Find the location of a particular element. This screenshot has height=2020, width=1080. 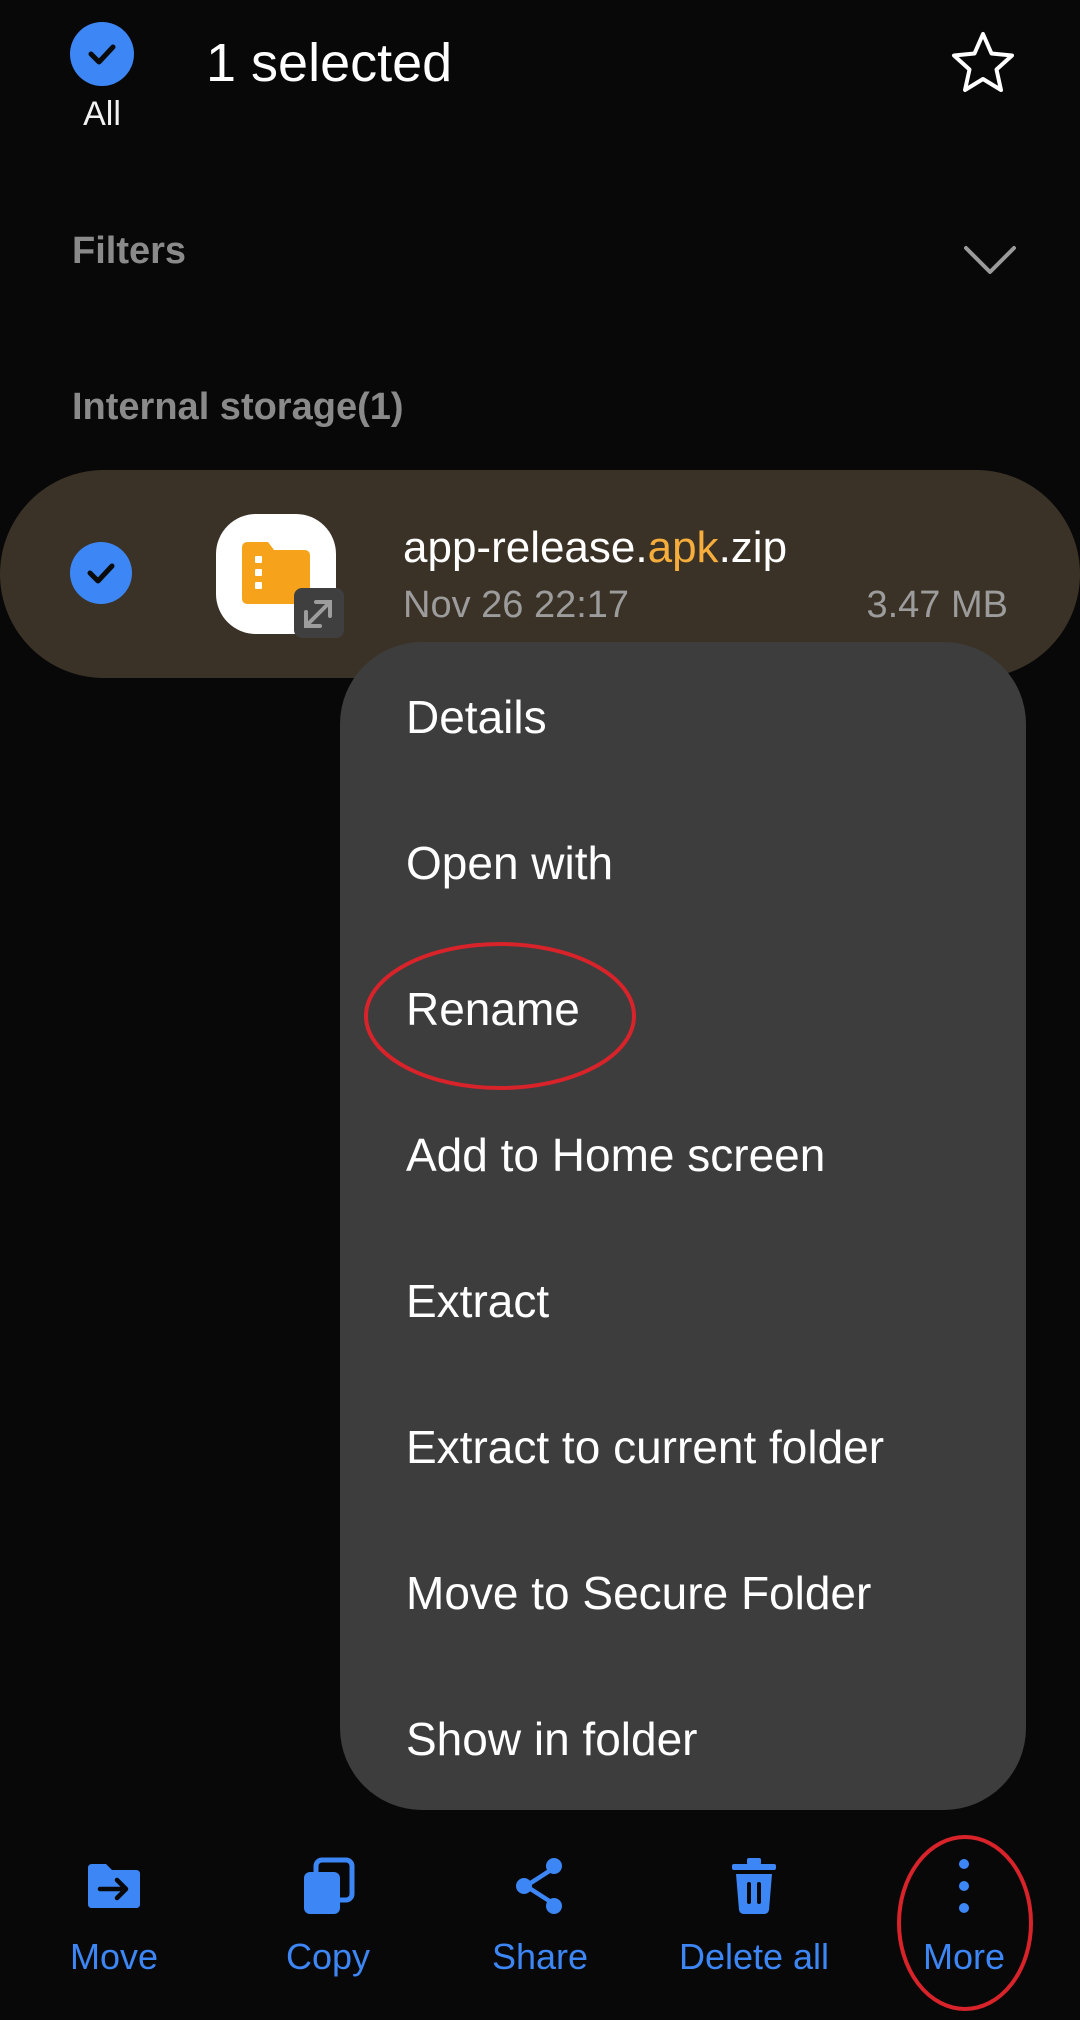

shortcut-arrow-icon is located at coordinates (319, 613).